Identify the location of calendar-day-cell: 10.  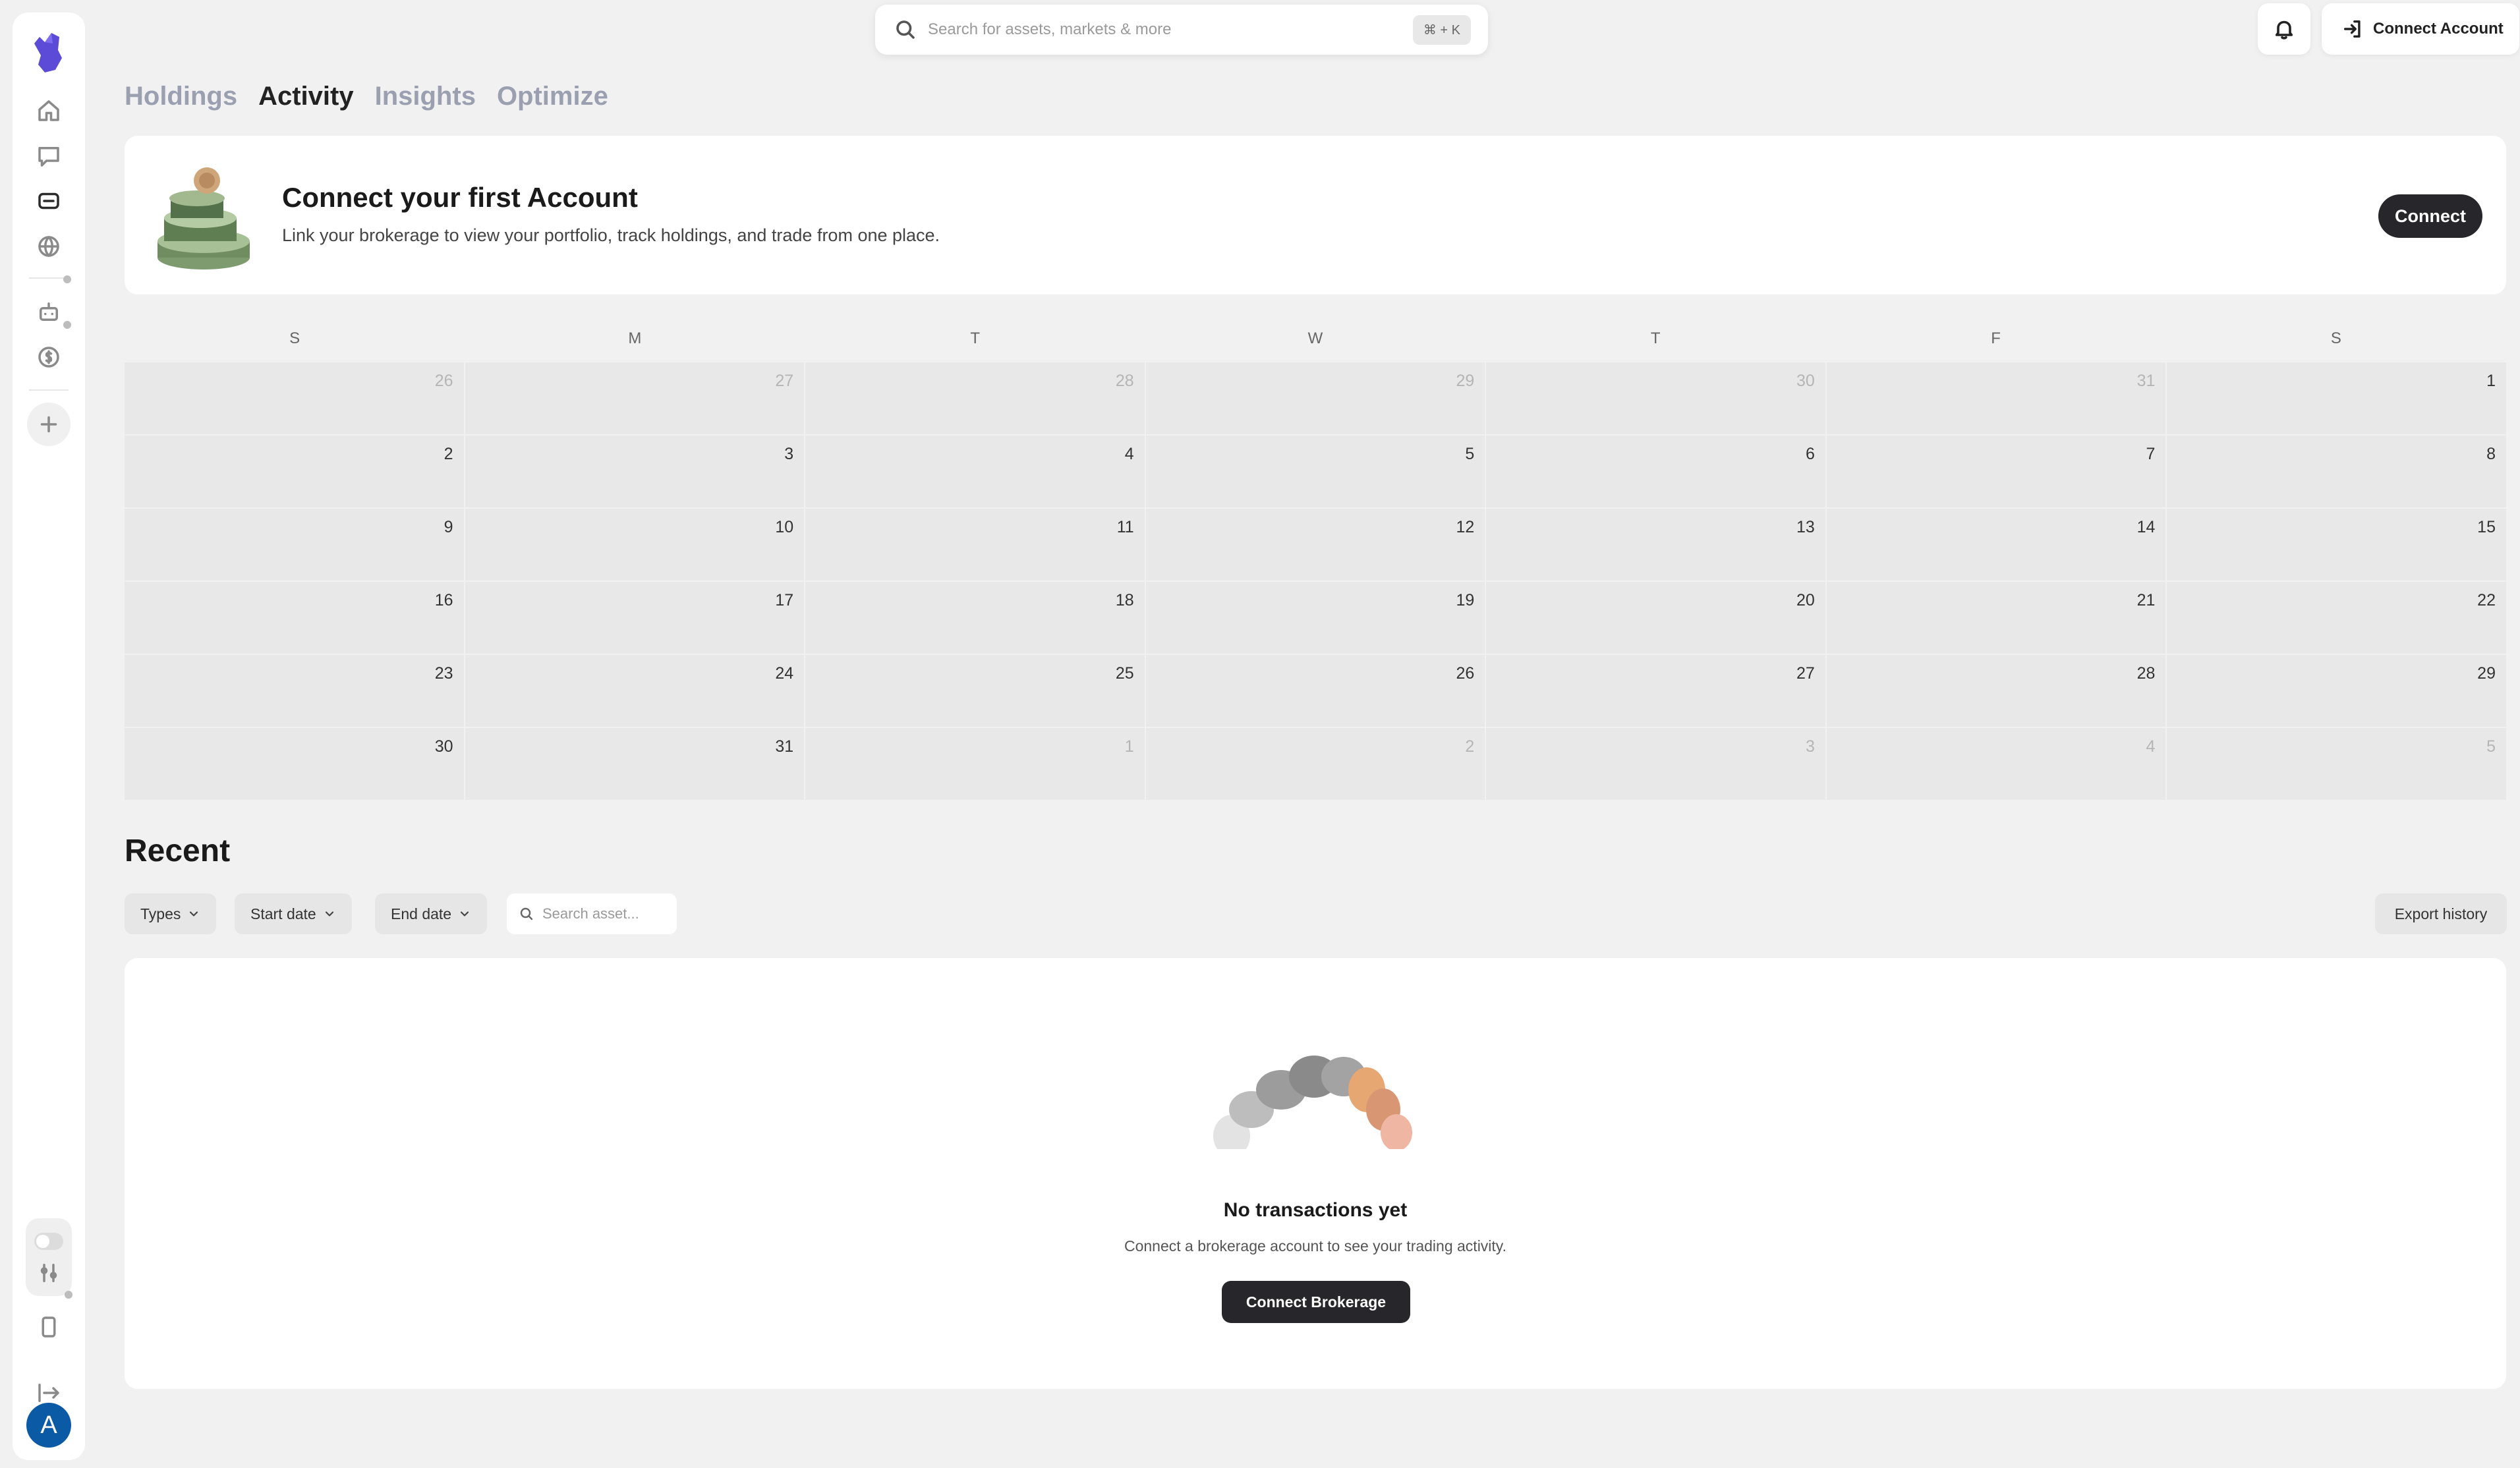
(635, 544).